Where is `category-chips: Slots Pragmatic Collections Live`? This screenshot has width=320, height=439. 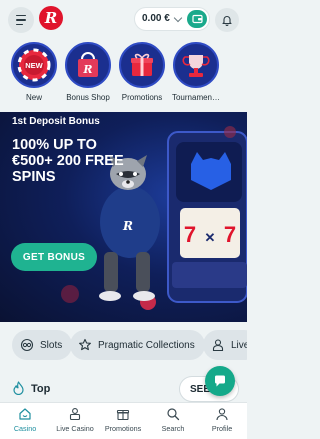
category-chips: Slots Pragmatic Collections Live is located at coordinates (123, 346).